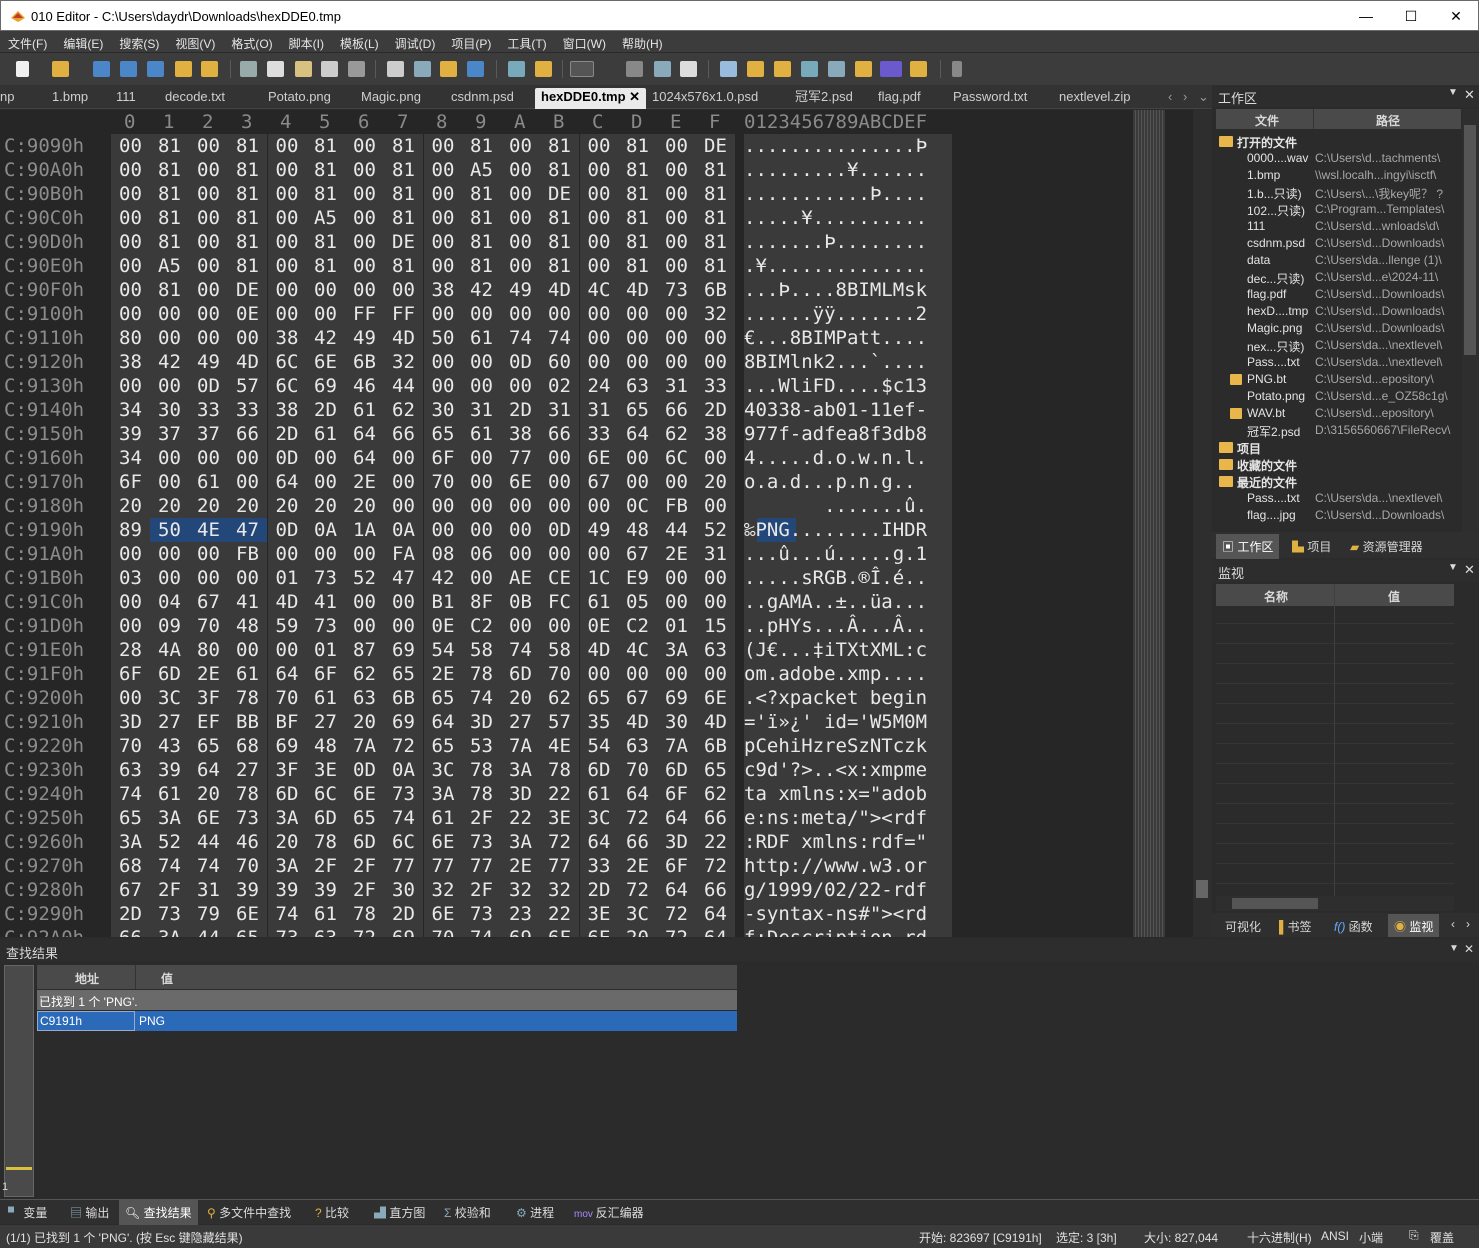  What do you see at coordinates (848, 386) in the screenshot?
I see `ascii-text: ...WliFD....$c13` at bounding box center [848, 386].